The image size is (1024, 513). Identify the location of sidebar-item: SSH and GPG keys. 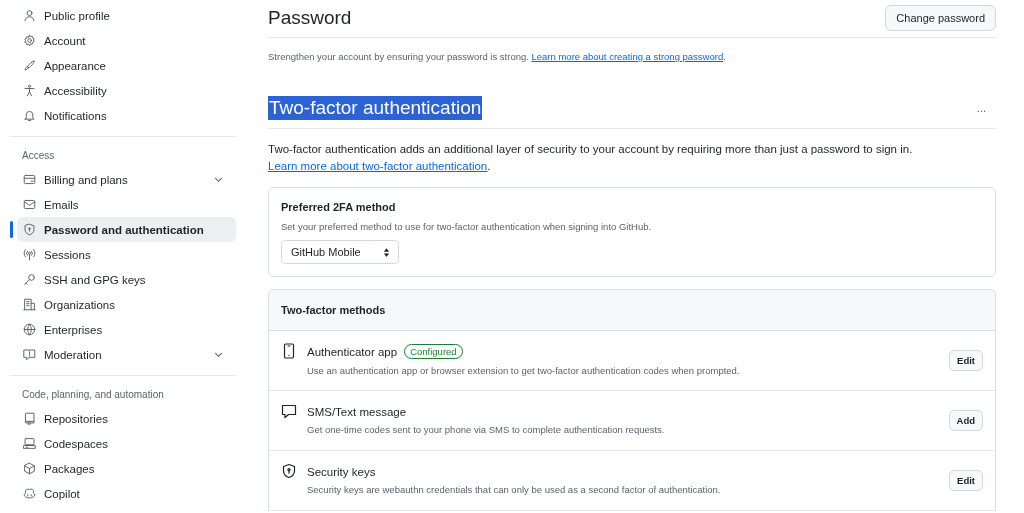
(126, 279).